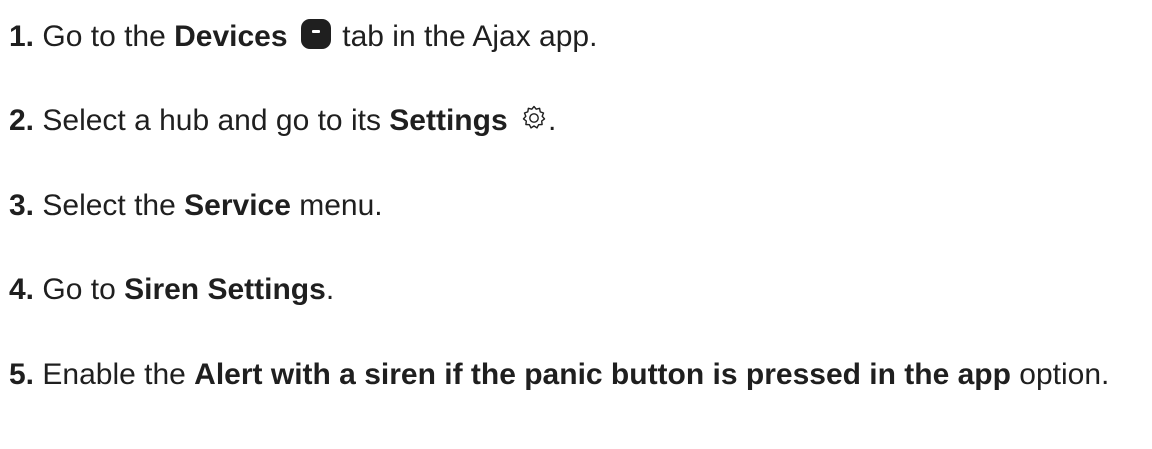 The height and width of the screenshot is (449, 1152). I want to click on step-text: Go to, so click(83, 289).